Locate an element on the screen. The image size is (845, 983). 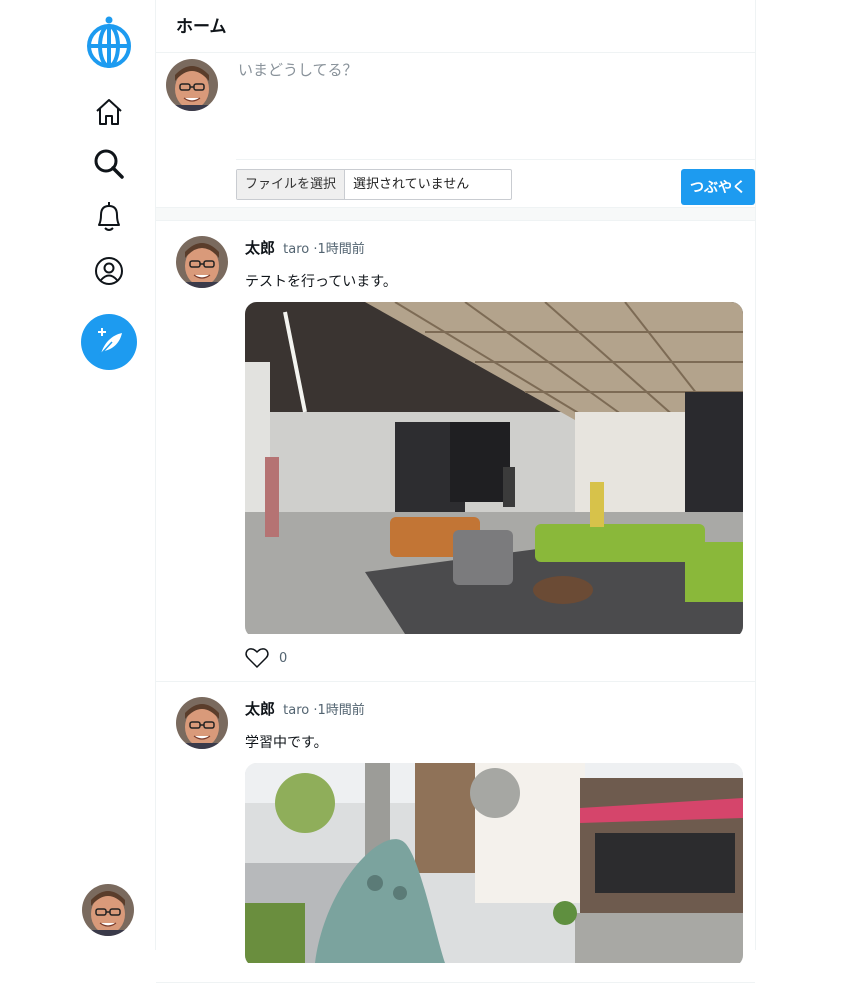
like-count: 0 is located at coordinates (283, 658).